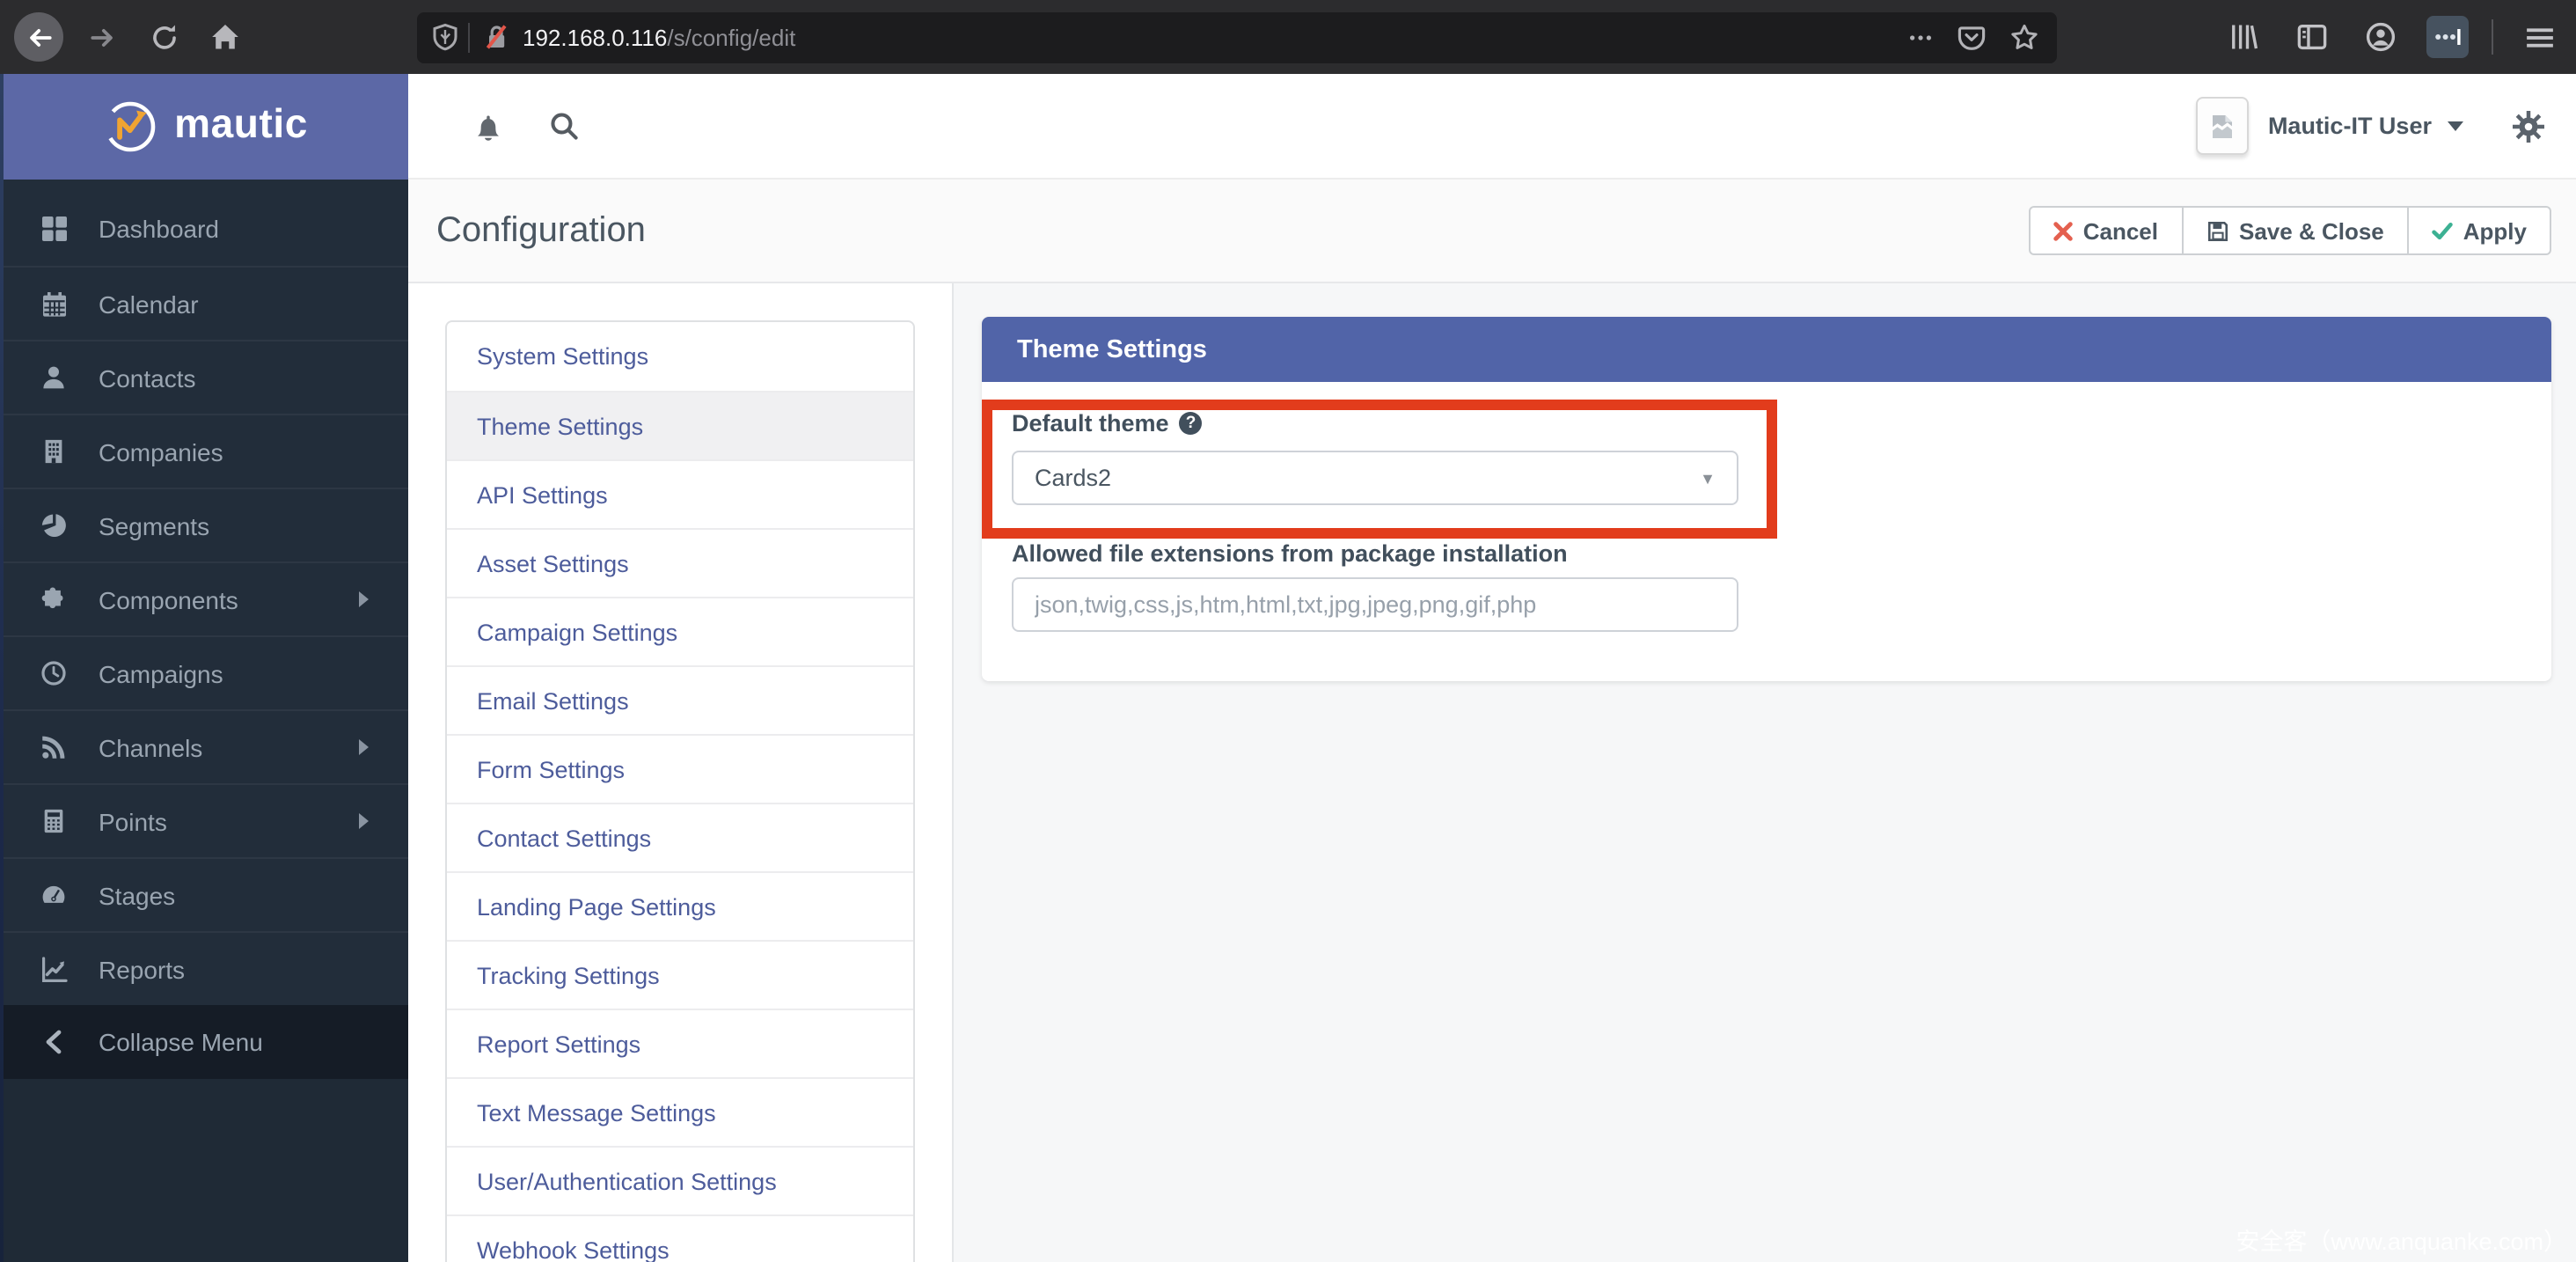  I want to click on sidebar-item-label: Contacts, so click(147, 377).